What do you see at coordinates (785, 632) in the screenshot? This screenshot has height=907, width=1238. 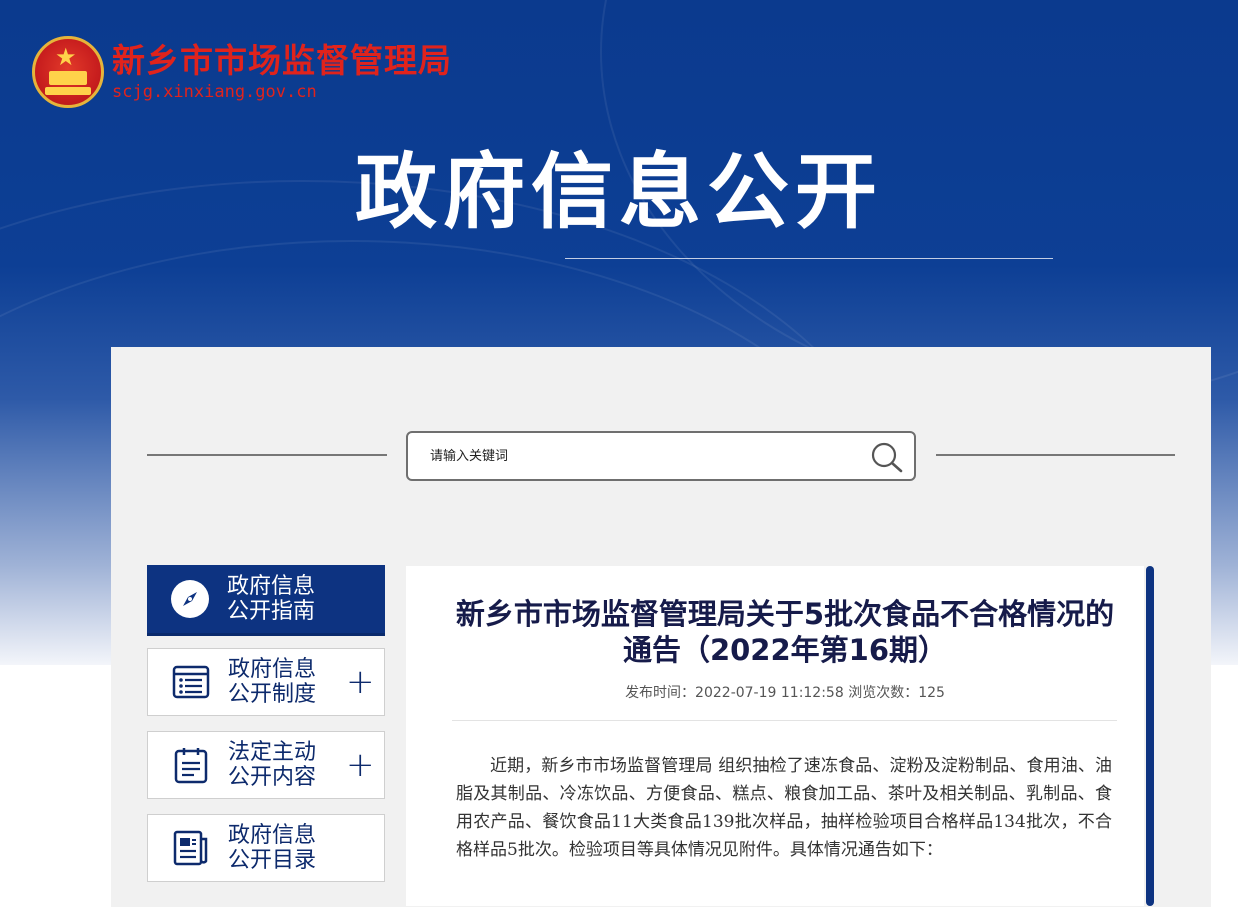 I see `article-title: 新乡市市场监督管理局关于5批次食品不合格情况的通告（2022年第16期）` at bounding box center [785, 632].